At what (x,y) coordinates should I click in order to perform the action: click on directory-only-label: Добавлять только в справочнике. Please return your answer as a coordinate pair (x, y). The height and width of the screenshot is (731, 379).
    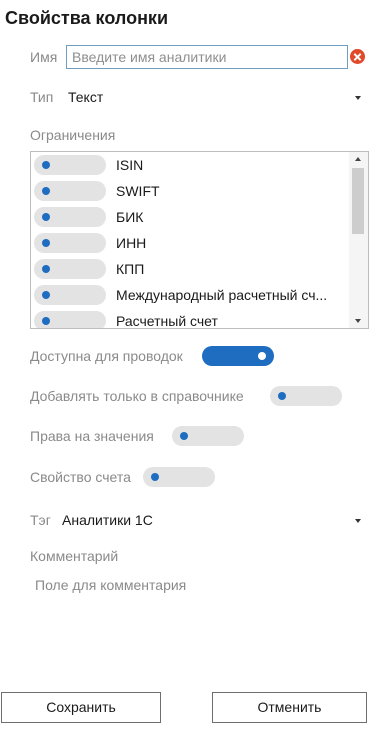
    Looking at the image, I should click on (137, 396).